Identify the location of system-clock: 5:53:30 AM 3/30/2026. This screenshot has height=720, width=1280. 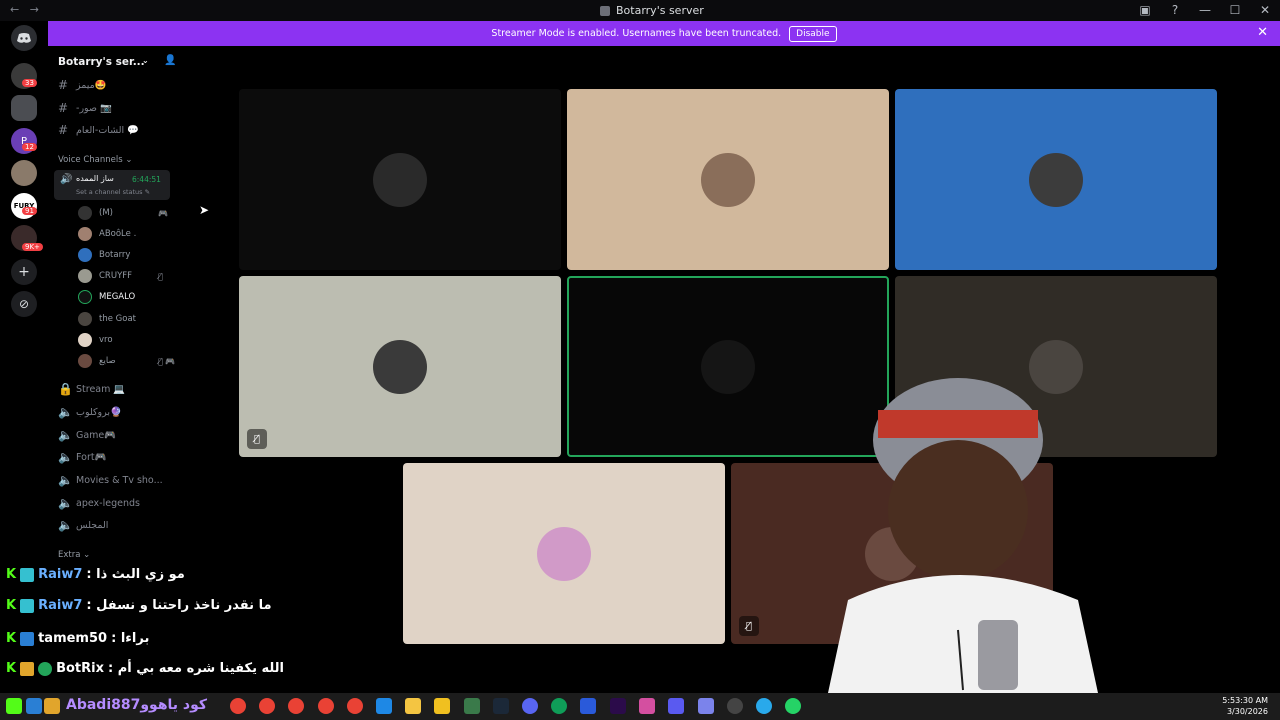
(1245, 706).